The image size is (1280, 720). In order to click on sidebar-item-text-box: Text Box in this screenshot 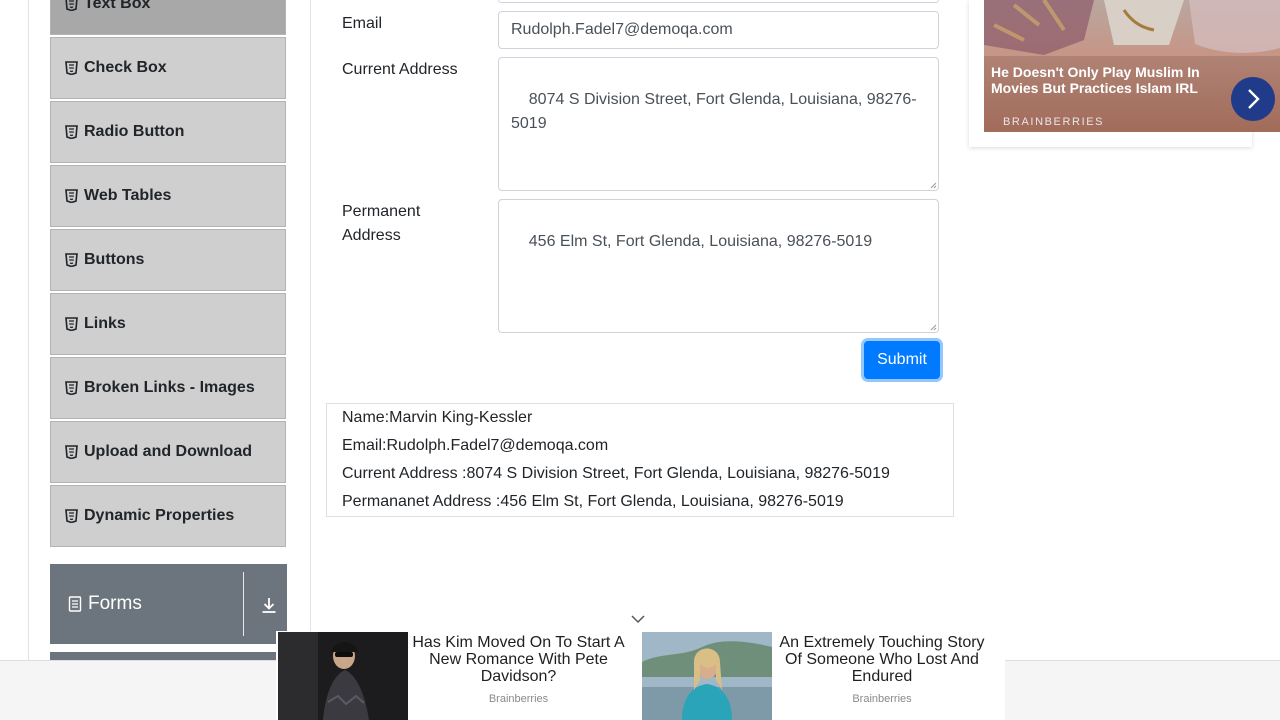, I will do `click(168, 17)`.